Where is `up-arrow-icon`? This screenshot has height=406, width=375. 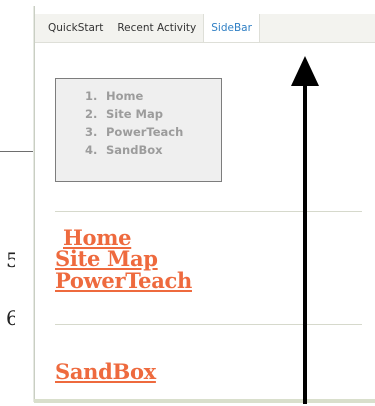
up-arrow-icon is located at coordinates (305, 230).